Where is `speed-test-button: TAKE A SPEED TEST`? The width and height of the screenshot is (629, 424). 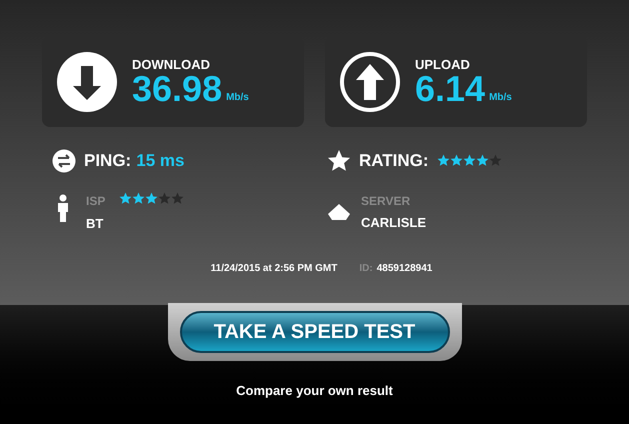 speed-test-button: TAKE A SPEED TEST is located at coordinates (315, 332).